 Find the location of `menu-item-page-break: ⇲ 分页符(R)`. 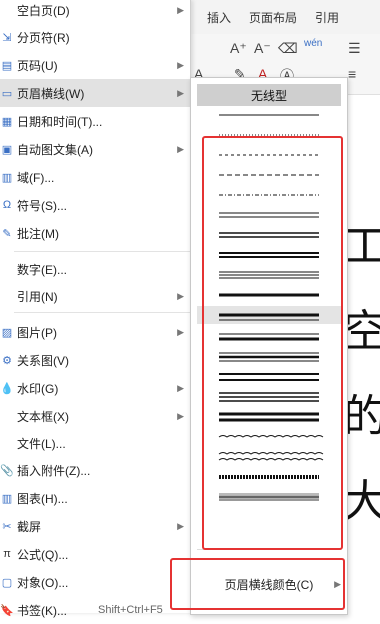

menu-item-page-break: ⇲ 分页符(R) is located at coordinates (95, 37).